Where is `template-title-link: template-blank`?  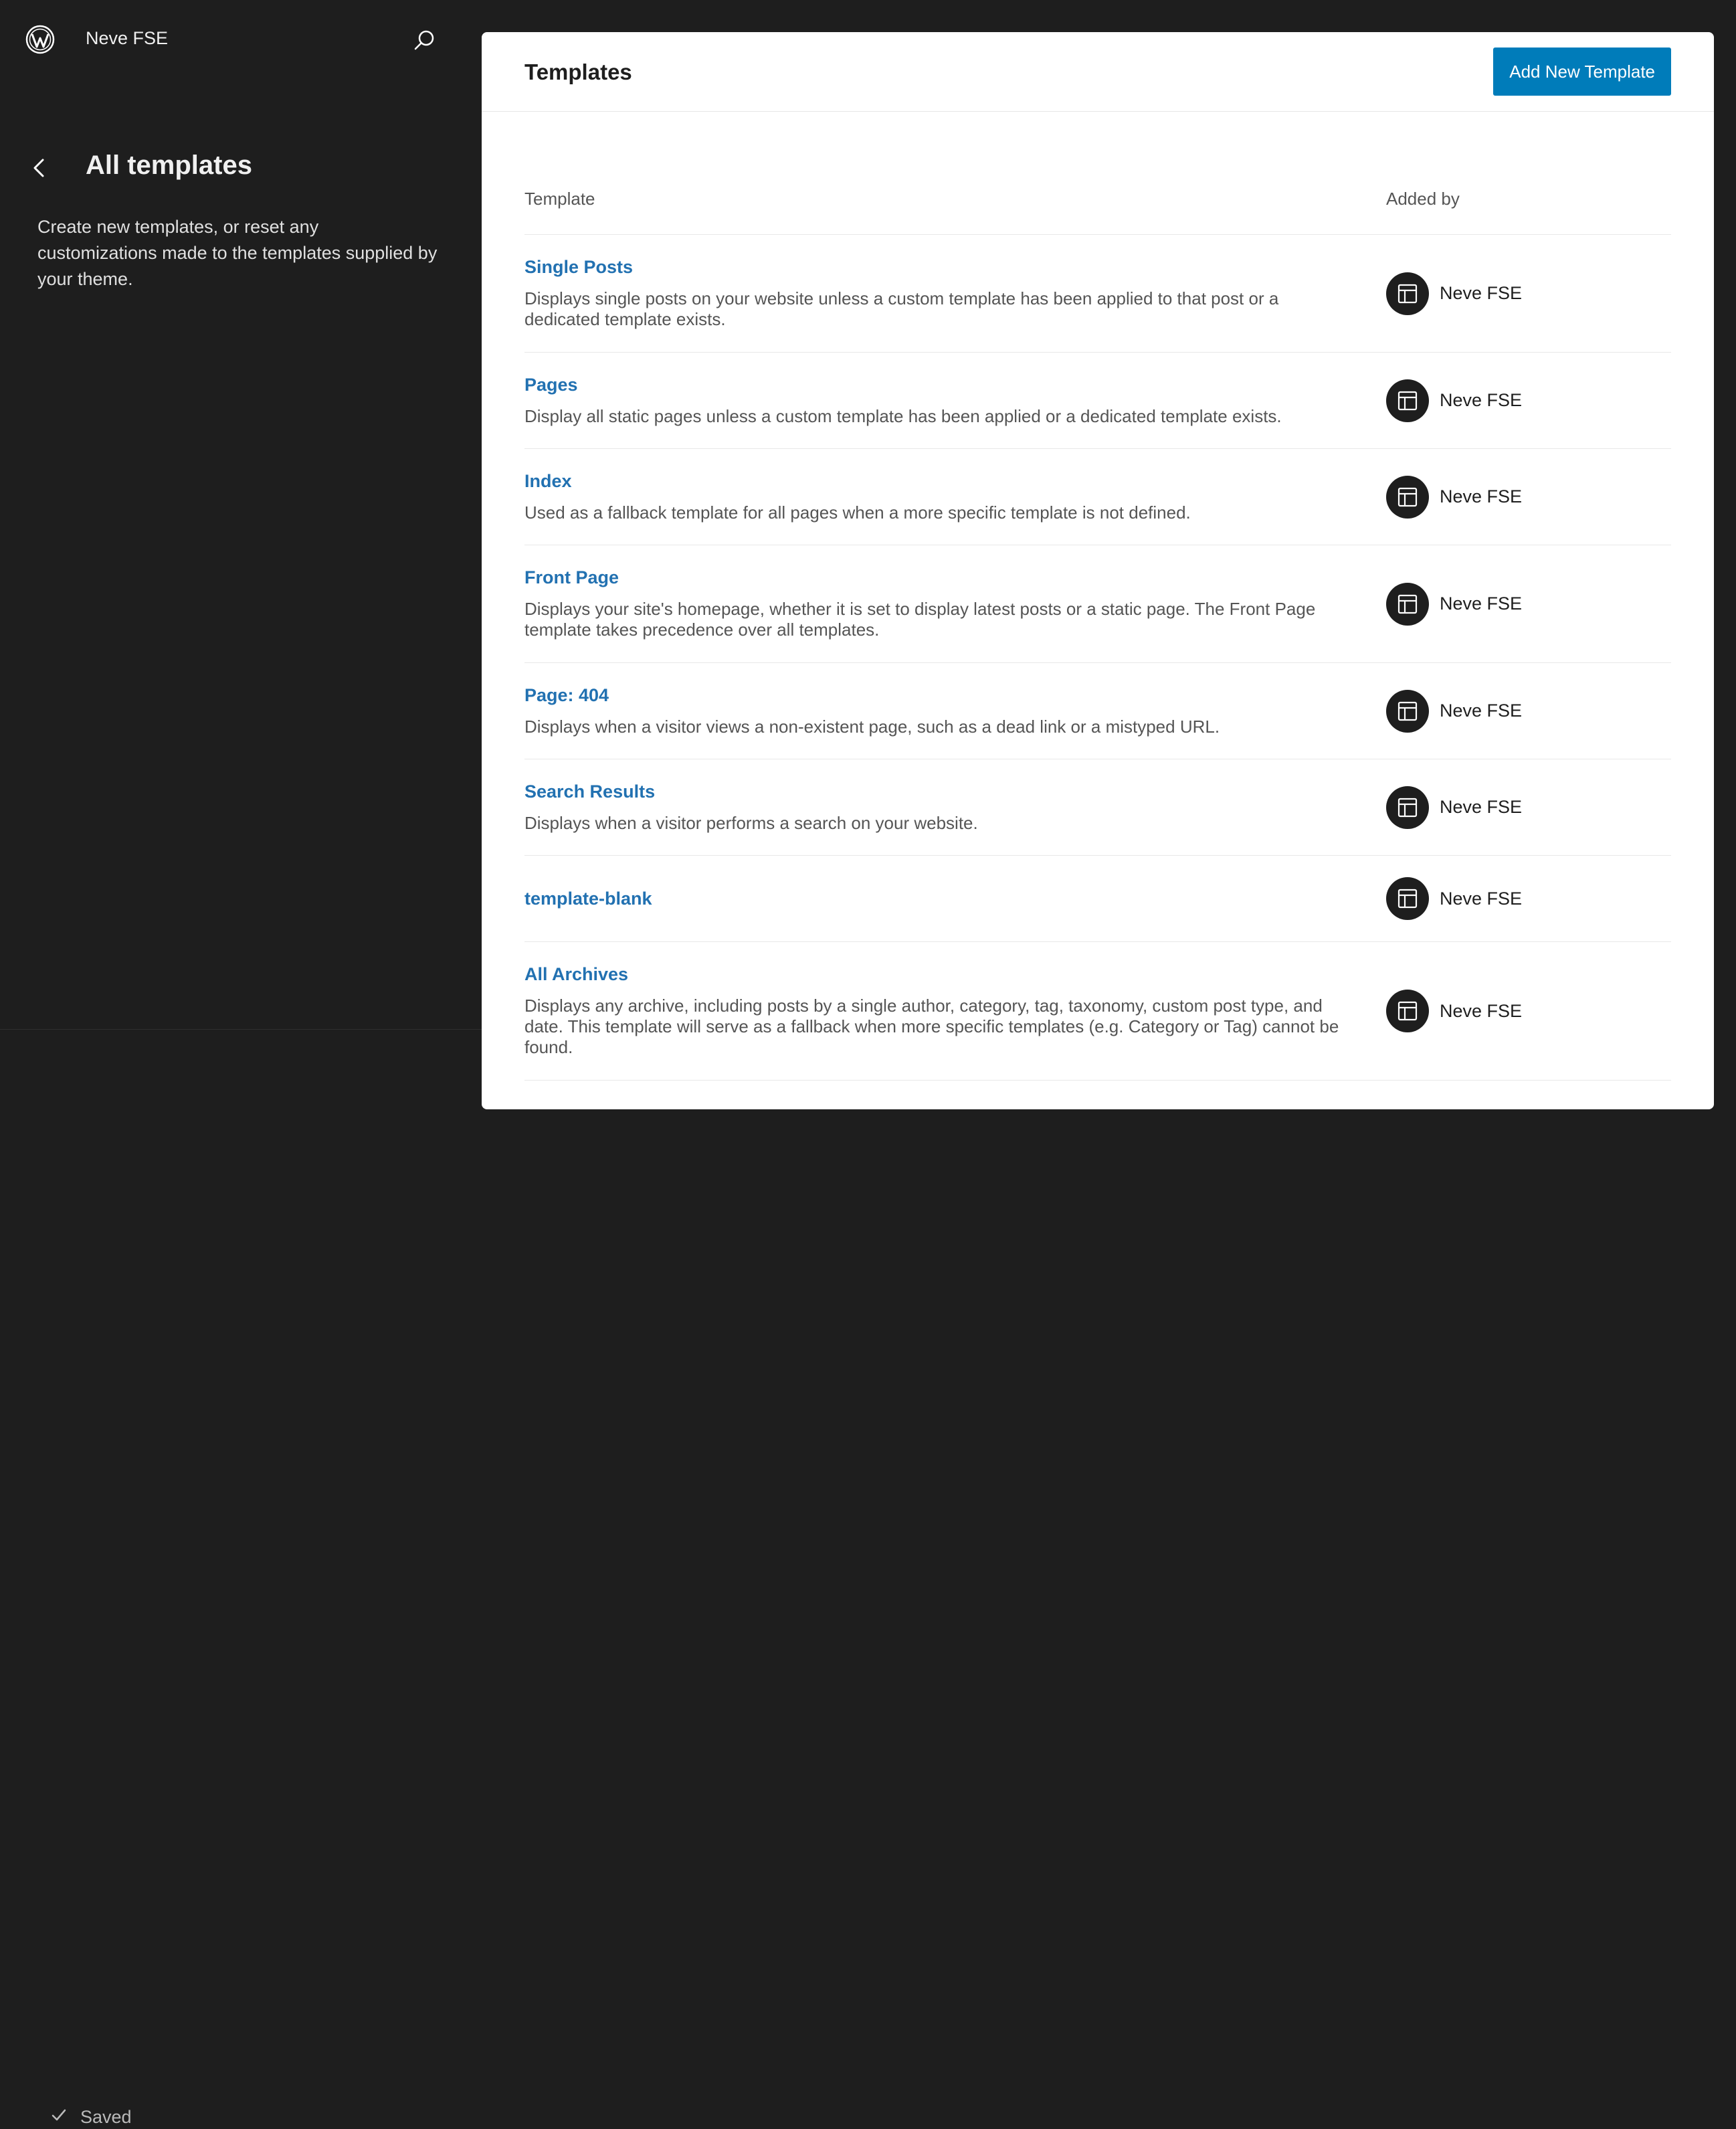 template-title-link: template-blank is located at coordinates (932, 899).